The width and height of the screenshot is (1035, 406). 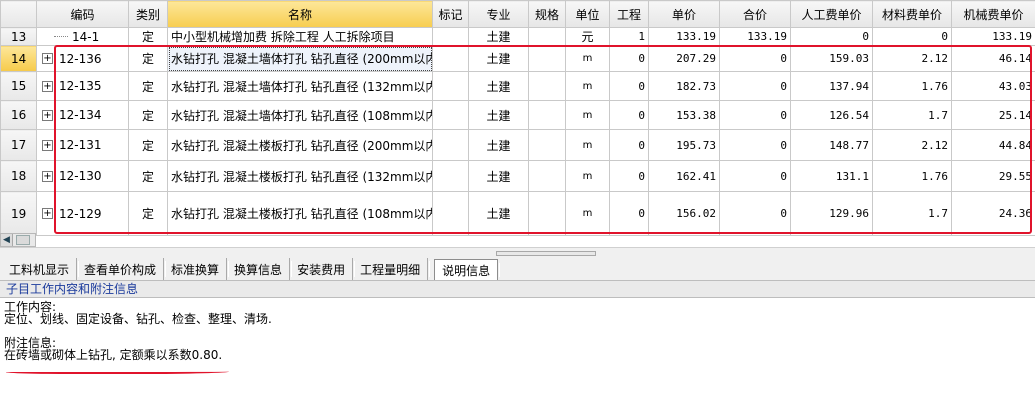 What do you see at coordinates (300, 115) in the screenshot?
I see `cell-name: 水钻打孔 混凝土墙体打孔 钻孔直径 (108mm以内)` at bounding box center [300, 115].